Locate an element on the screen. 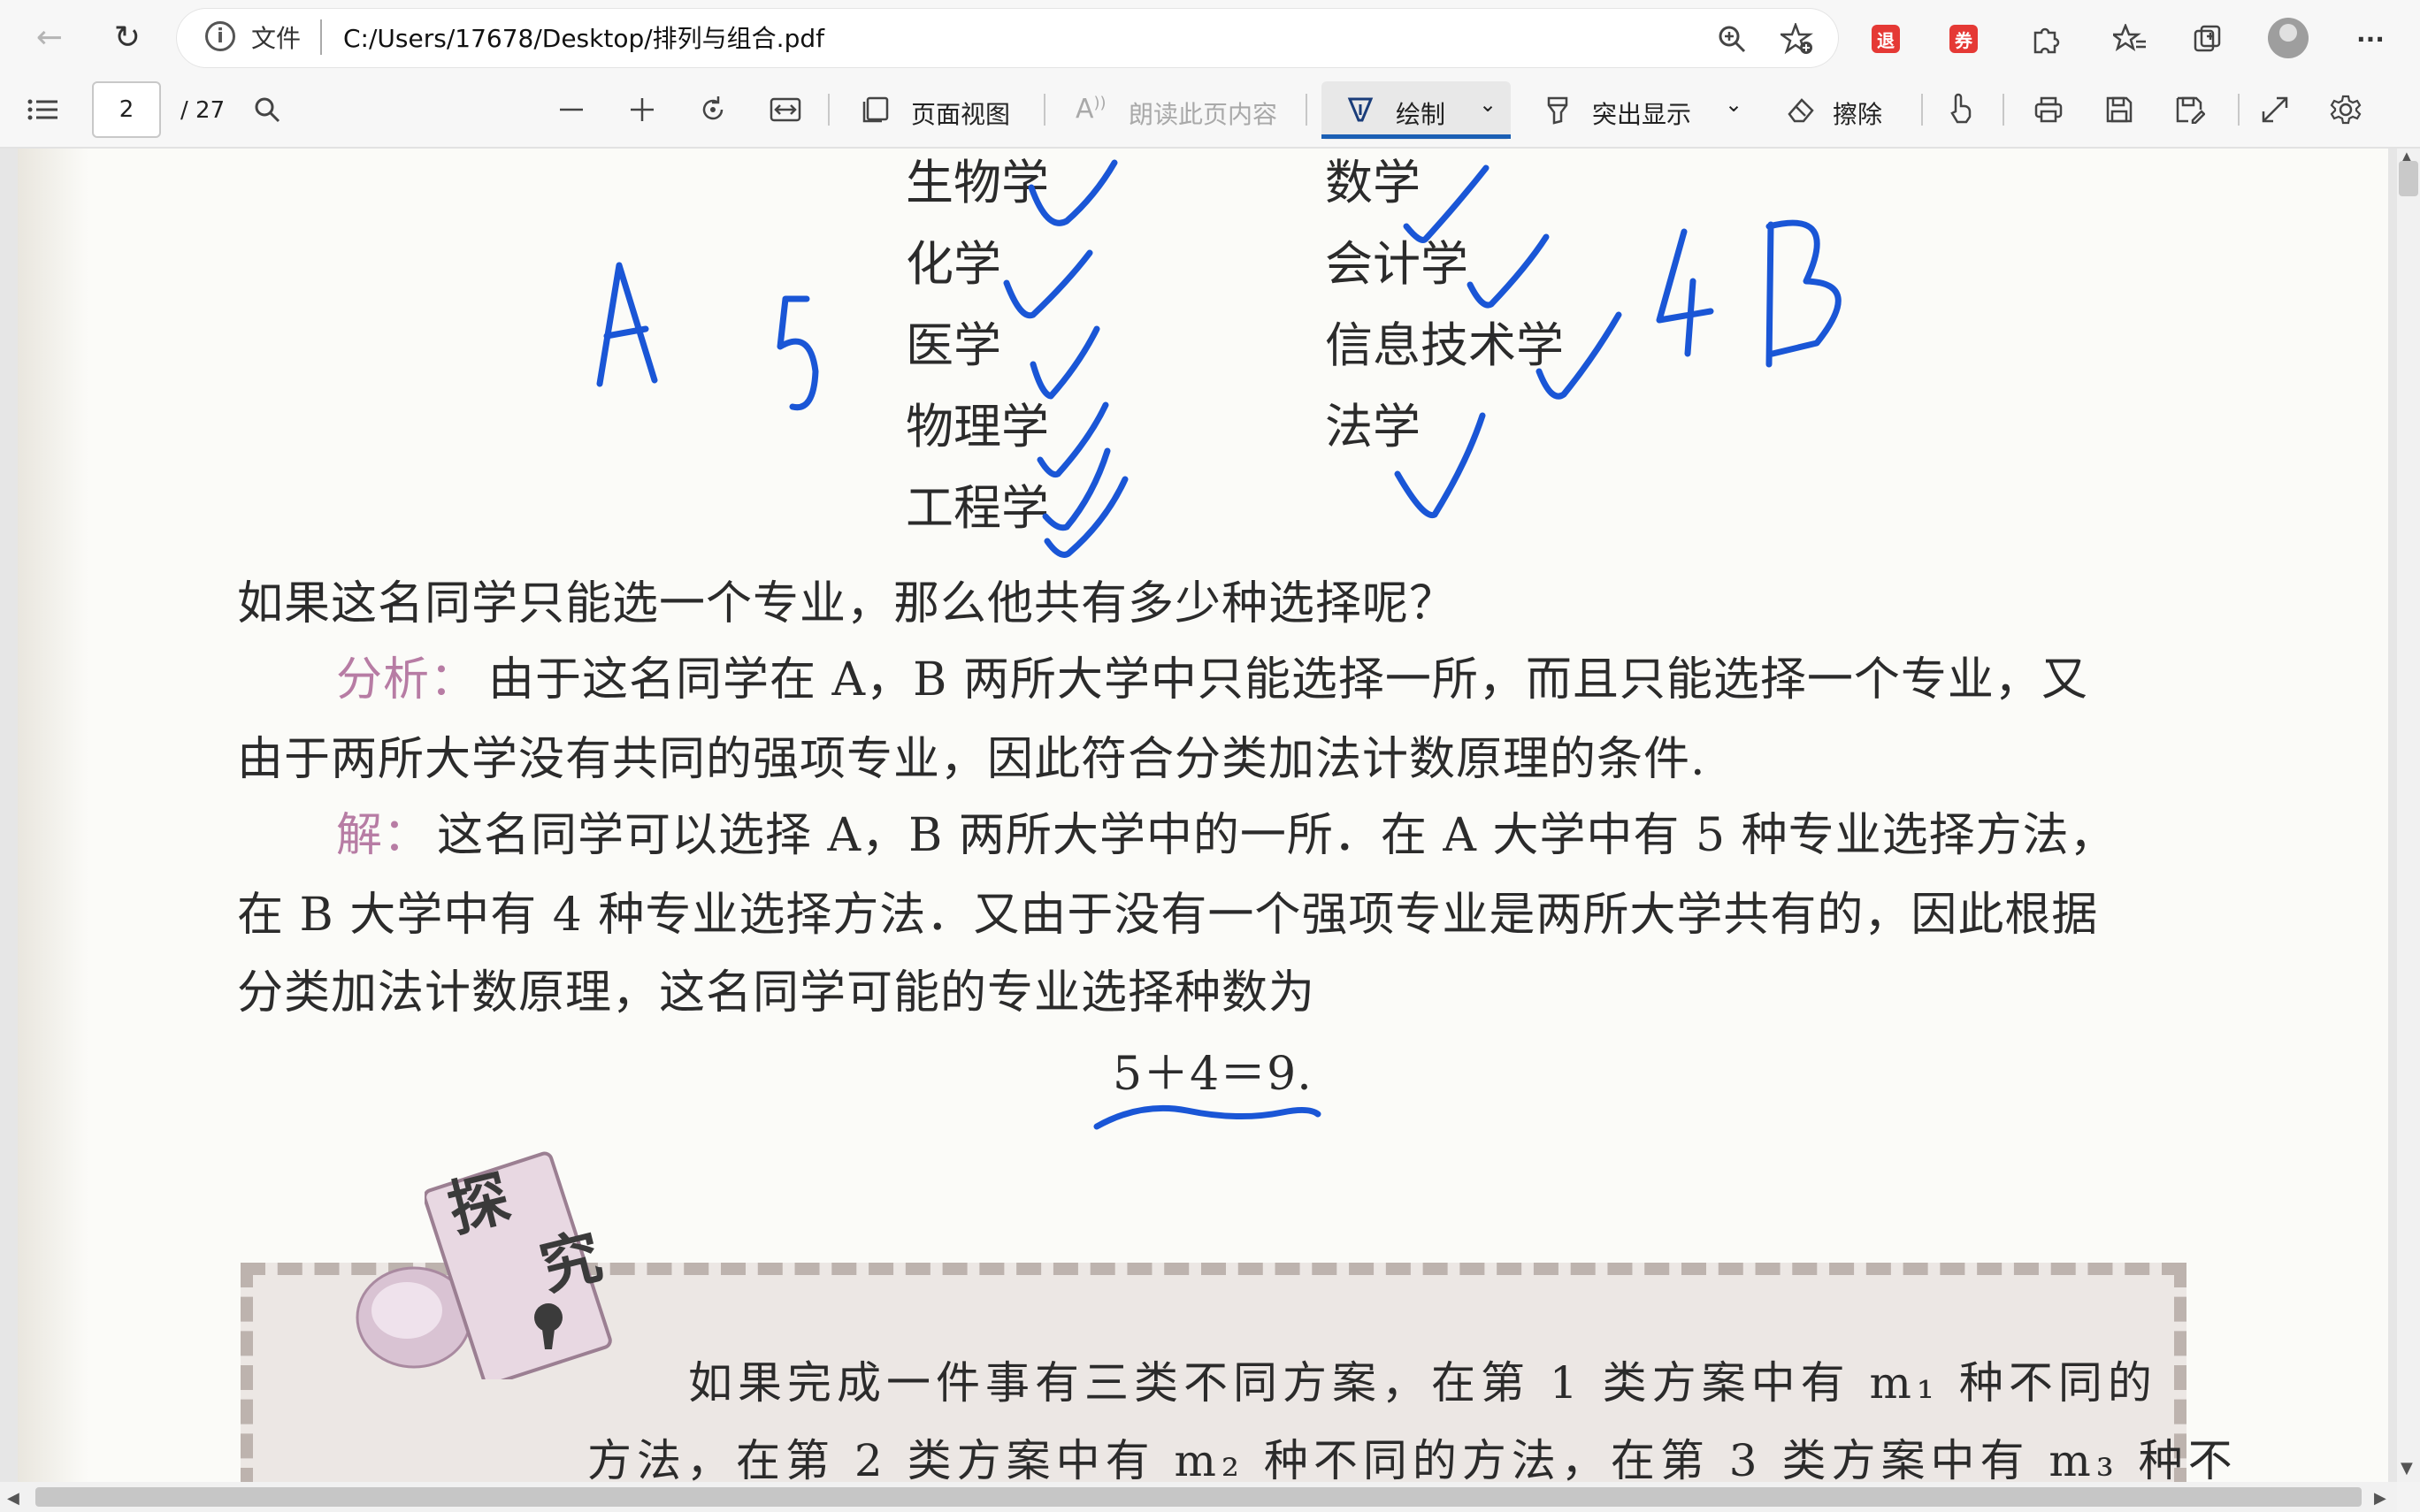 The height and width of the screenshot is (1512, 2420). contents-list-icon is located at coordinates (42, 110).